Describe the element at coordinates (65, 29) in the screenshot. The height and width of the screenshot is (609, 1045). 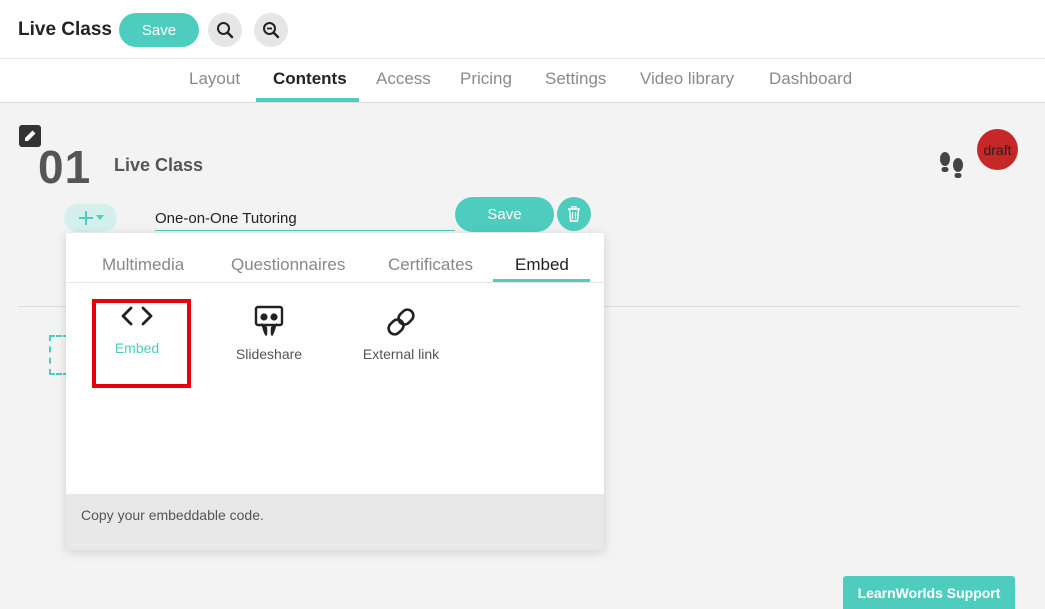
I see `page-title: Live Class` at that location.